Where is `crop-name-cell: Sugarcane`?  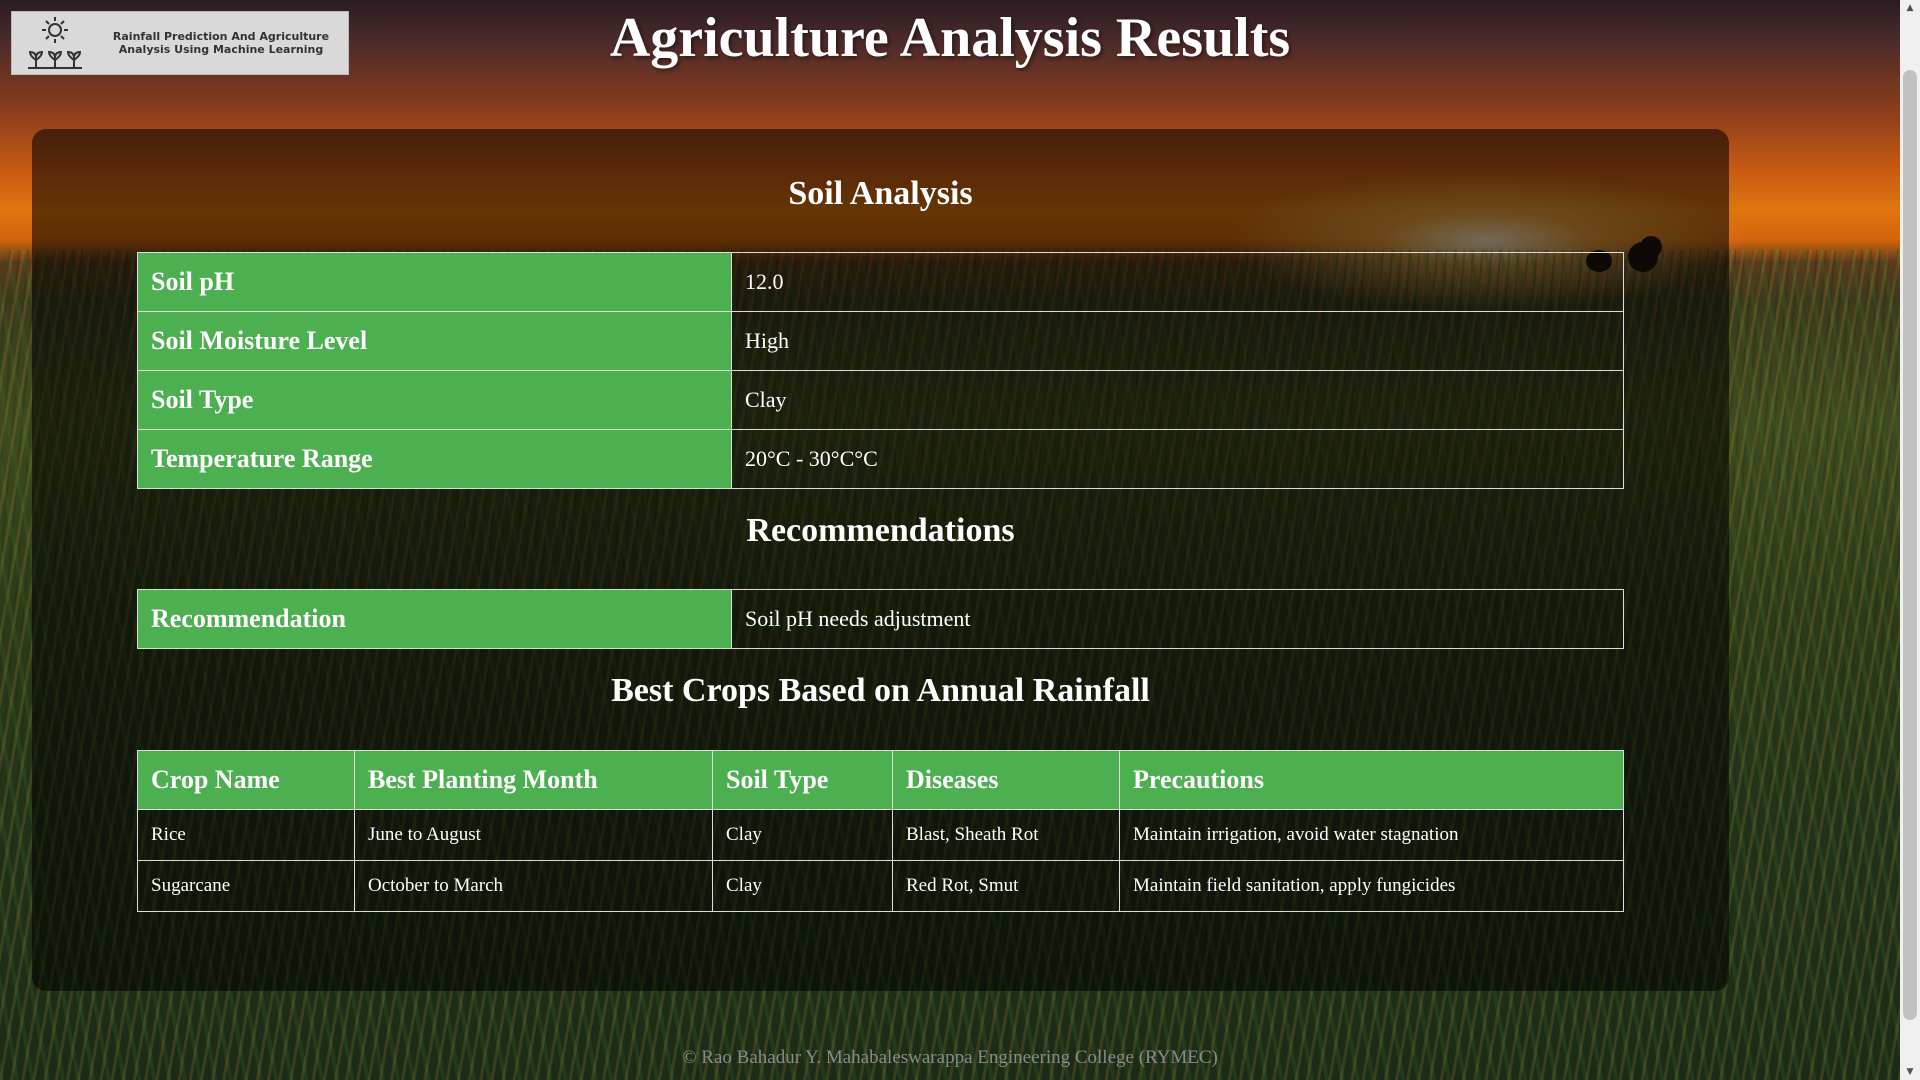 crop-name-cell: Sugarcane is located at coordinates (246, 886).